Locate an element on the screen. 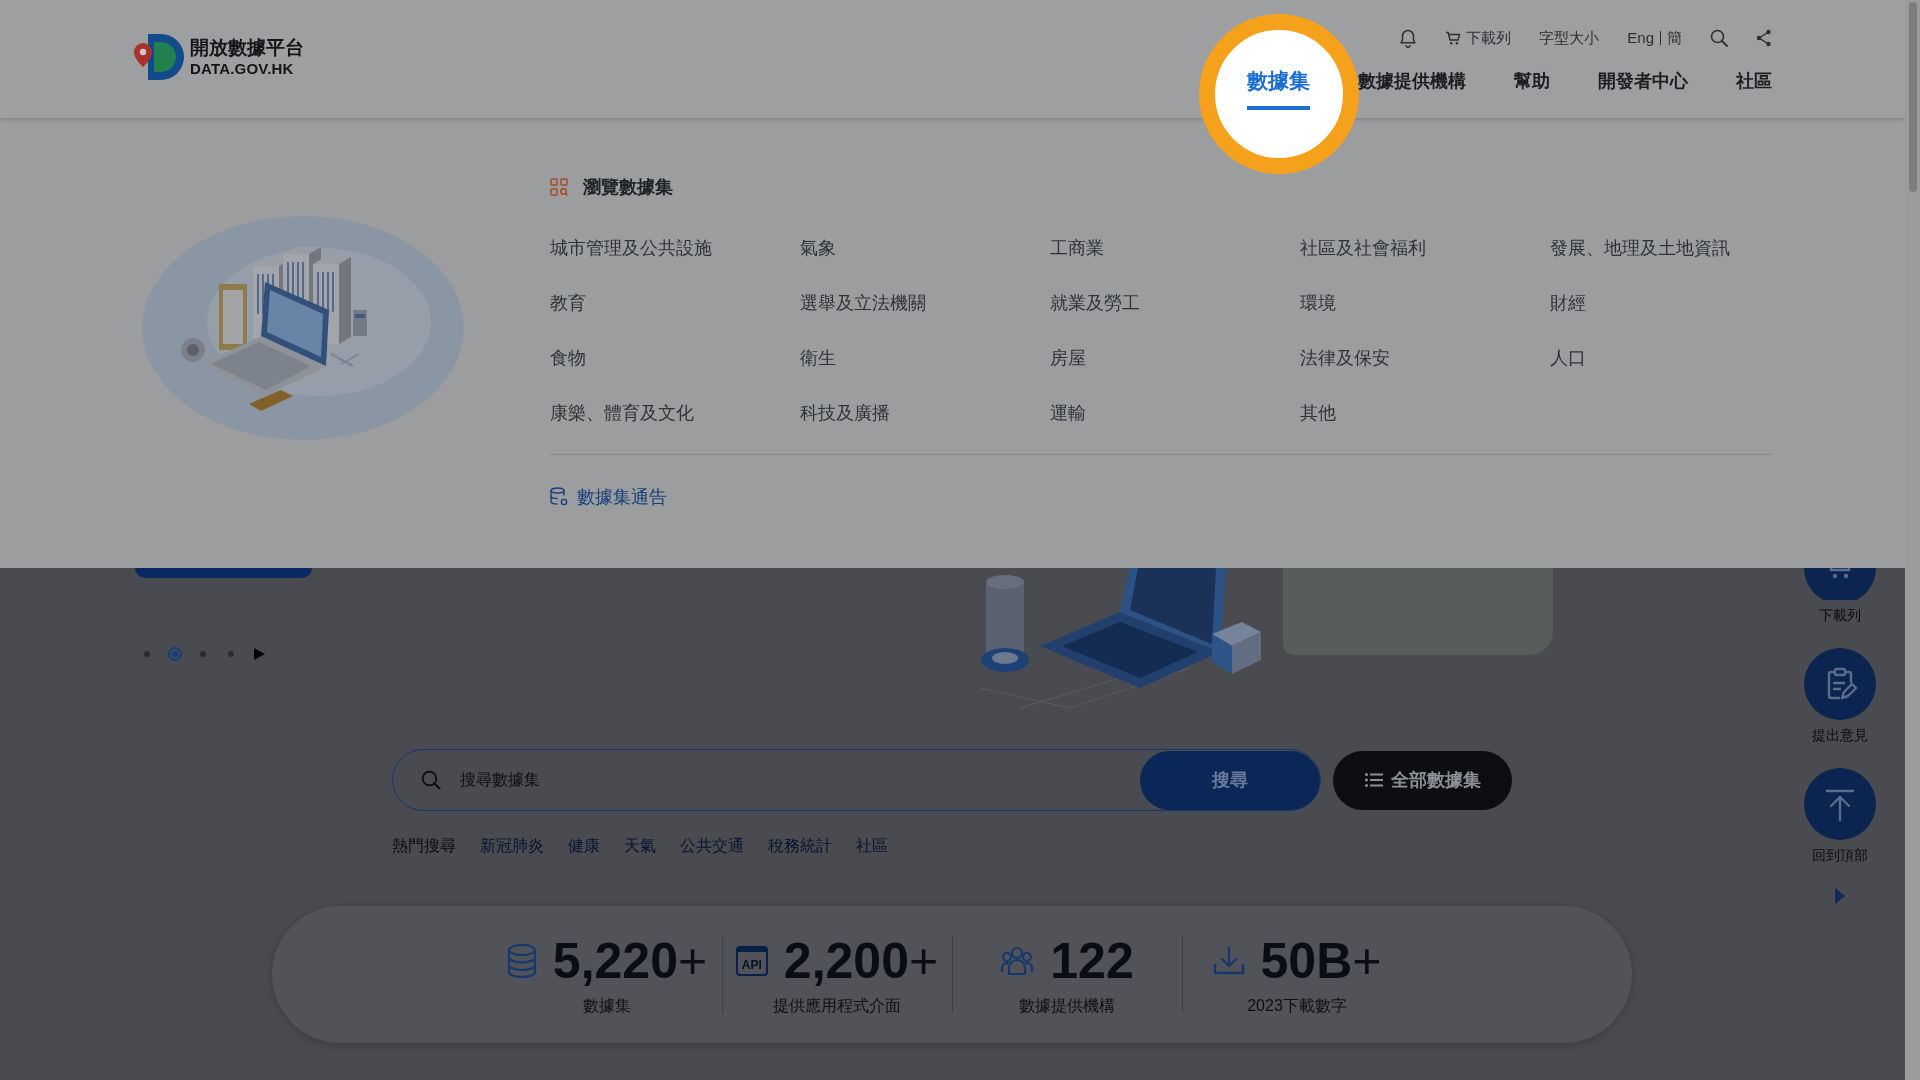 The image size is (1920, 1080). category-link: 人口 is located at coordinates (1568, 357).